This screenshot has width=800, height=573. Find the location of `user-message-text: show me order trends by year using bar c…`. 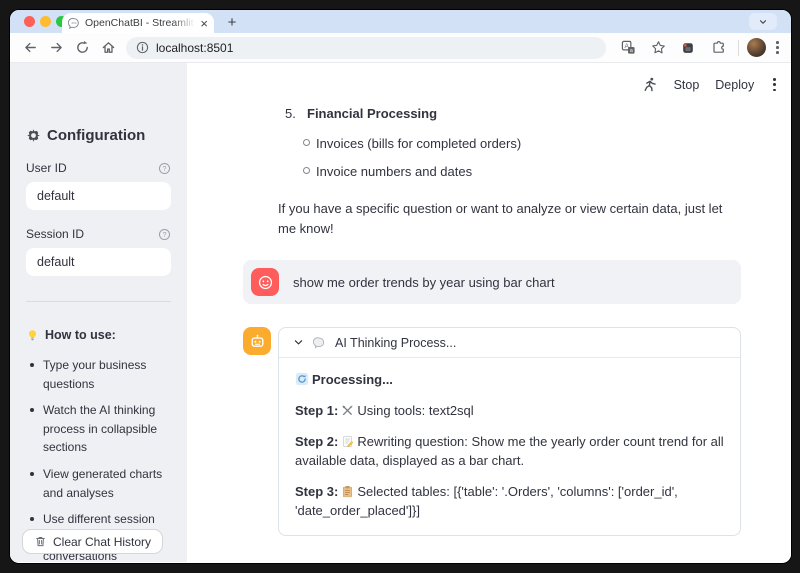

user-message-text: show me order trends by year using bar c… is located at coordinates (424, 282).